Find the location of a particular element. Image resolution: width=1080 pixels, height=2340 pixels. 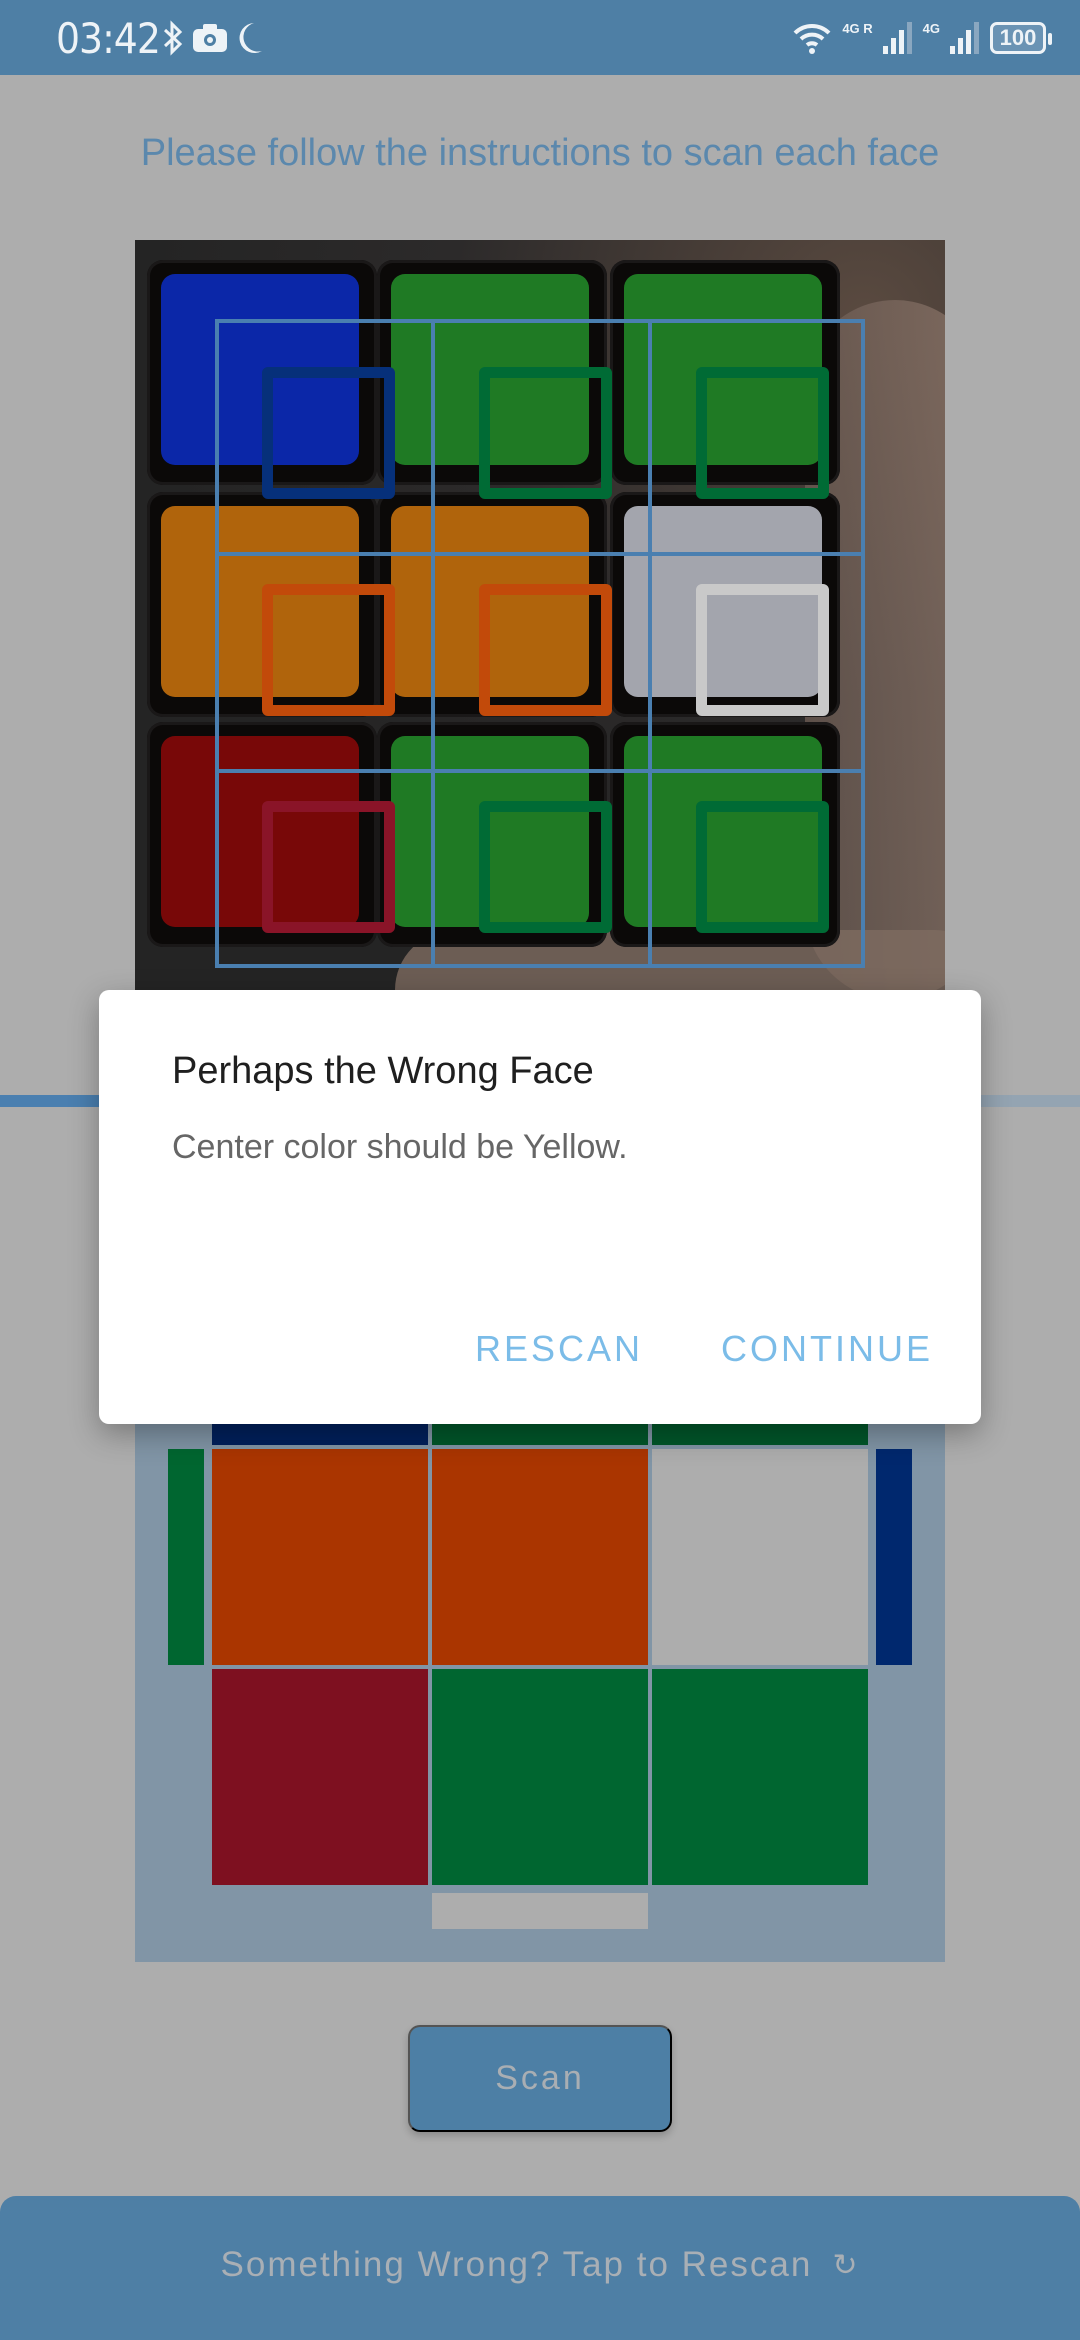

moon-icon is located at coordinates (250, 38).